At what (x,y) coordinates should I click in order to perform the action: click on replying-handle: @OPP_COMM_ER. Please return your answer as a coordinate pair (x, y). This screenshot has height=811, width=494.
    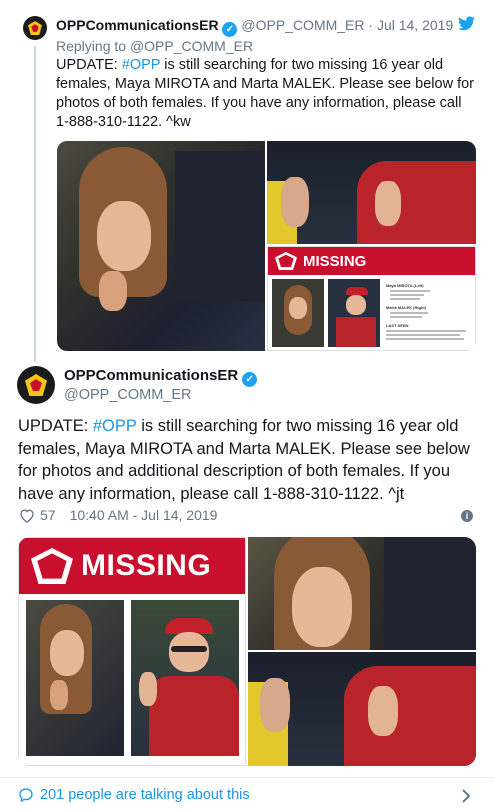
    Looking at the image, I should click on (191, 46).